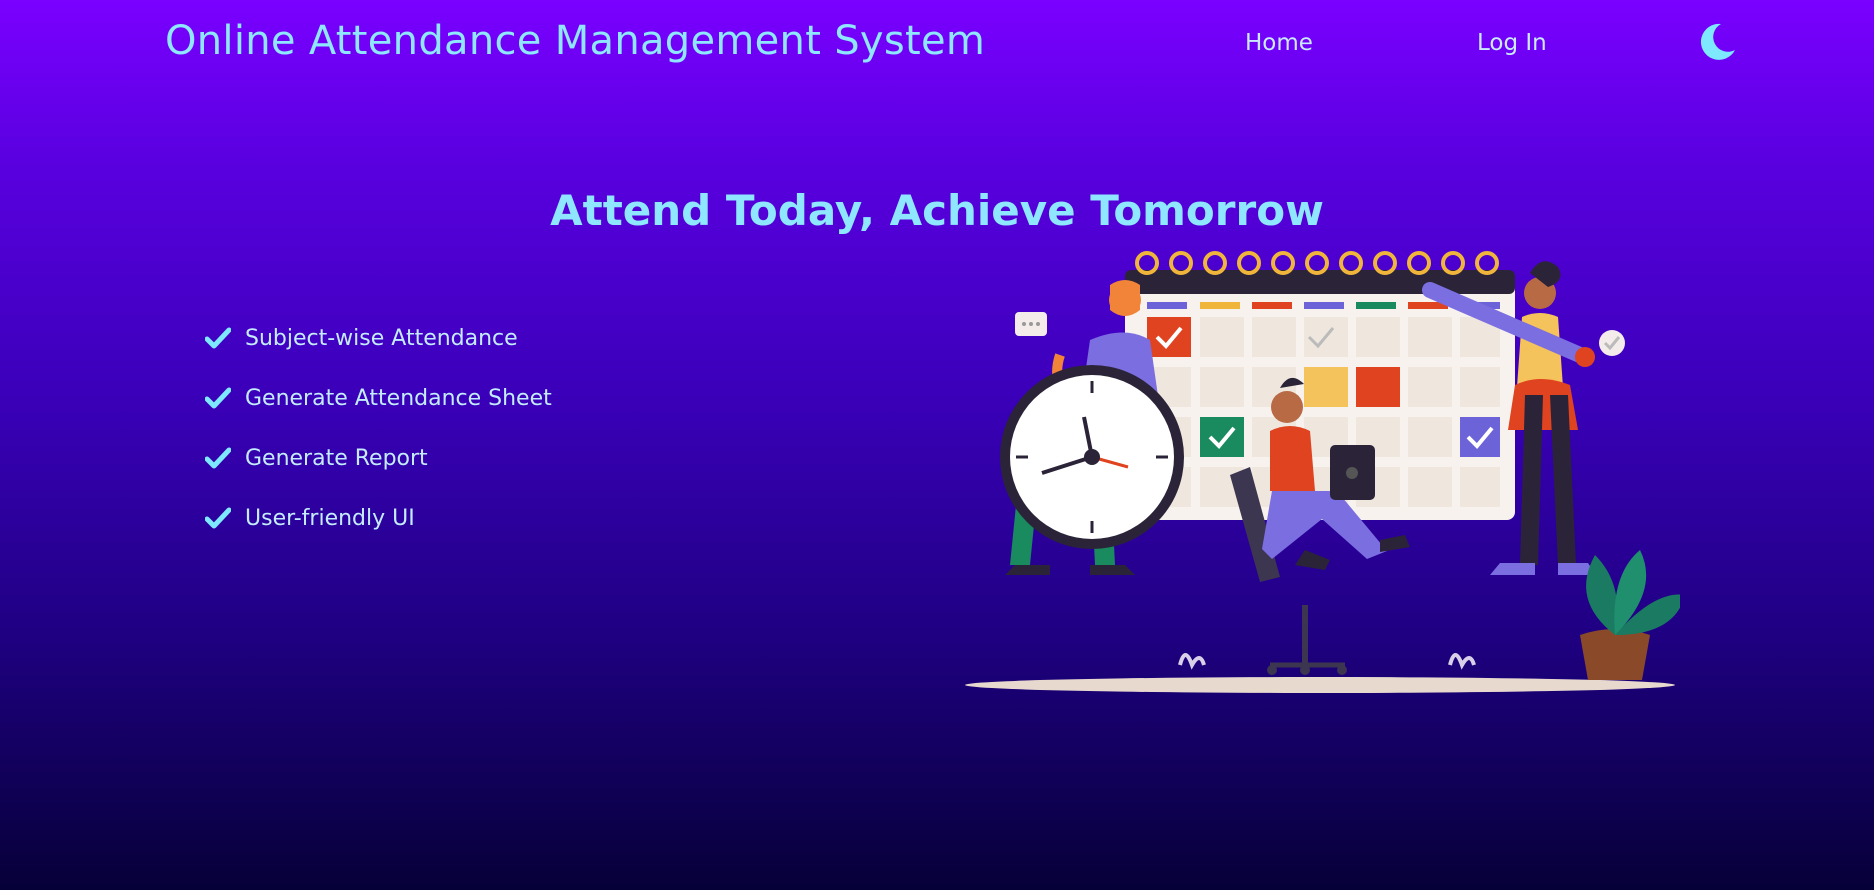 The image size is (1874, 890). What do you see at coordinates (336, 458) in the screenshot?
I see `feature-label: Generate Report` at bounding box center [336, 458].